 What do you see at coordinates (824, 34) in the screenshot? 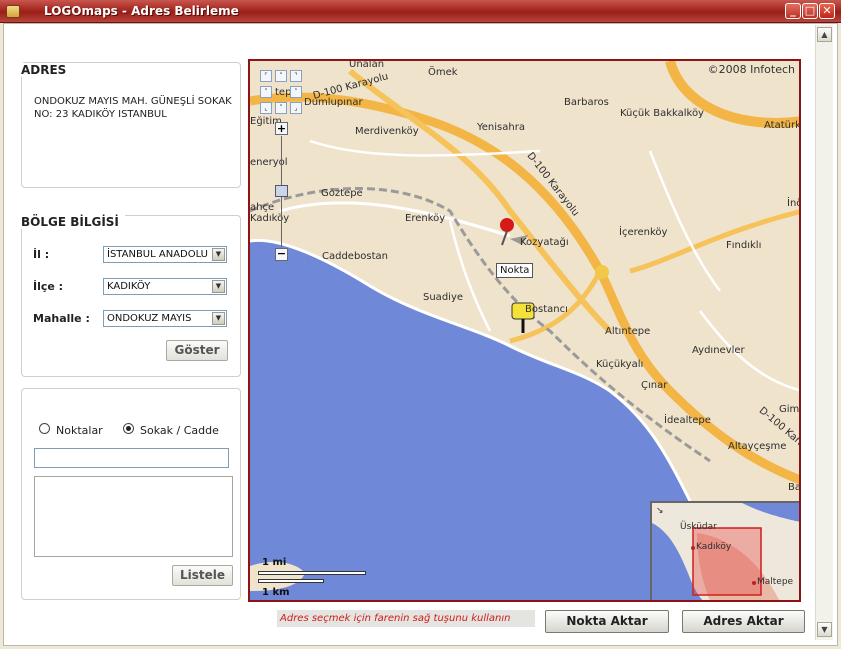
I see `scroll-up-button: ▲` at bounding box center [824, 34].